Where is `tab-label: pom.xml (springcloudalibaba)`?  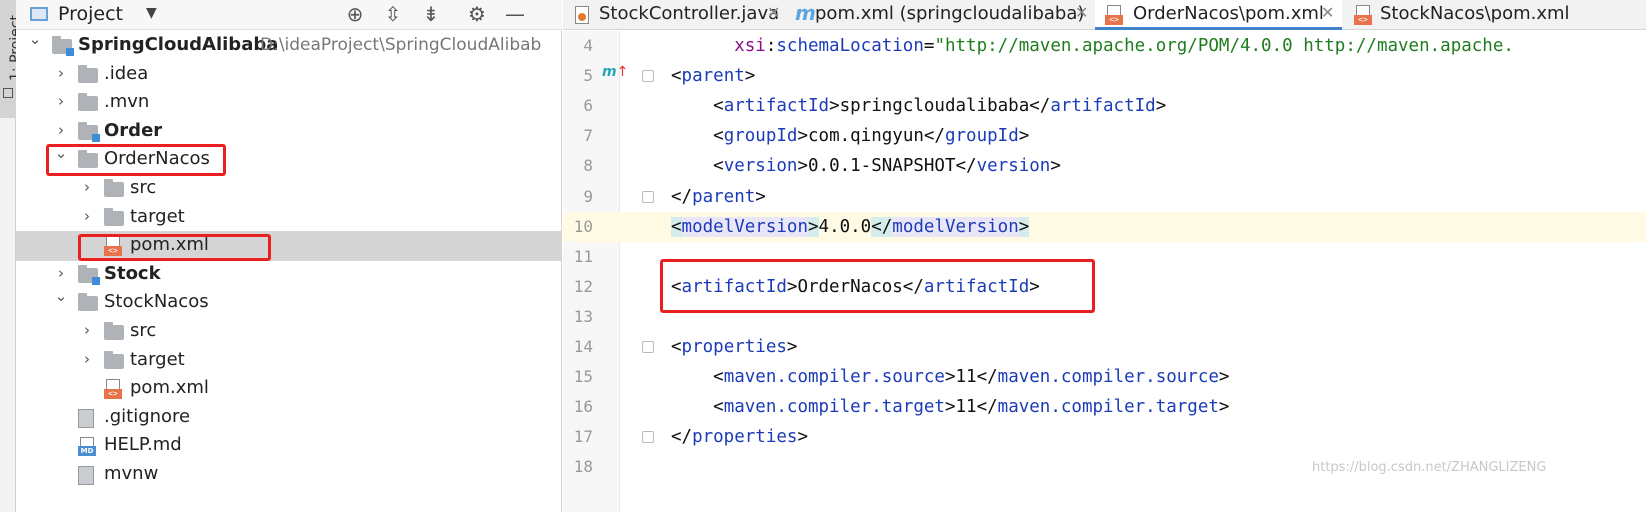
tab-label: pom.xml (springcloudalibaba) is located at coordinates (950, 13).